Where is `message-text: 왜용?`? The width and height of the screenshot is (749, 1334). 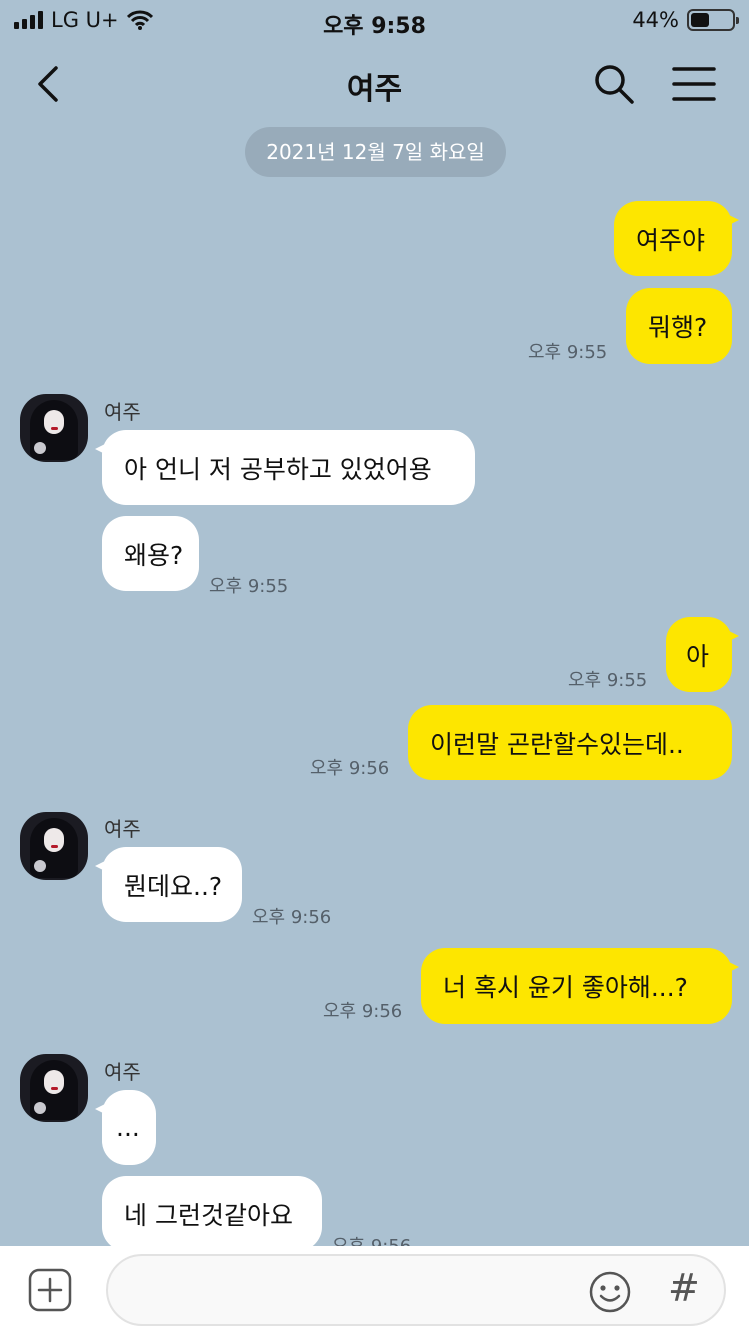
message-text: 왜용? is located at coordinates (154, 555).